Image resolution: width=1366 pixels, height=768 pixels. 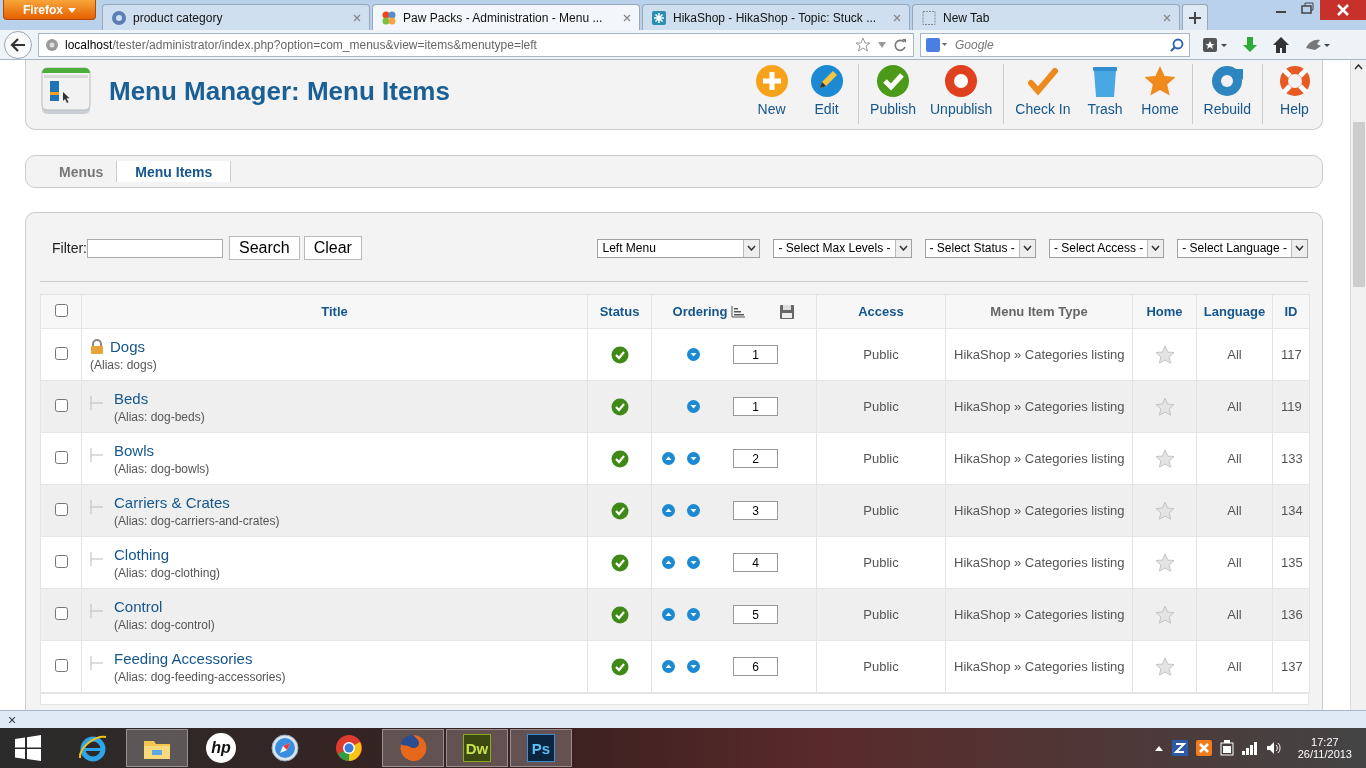 I want to click on search-engine-icon, so click(x=937, y=44).